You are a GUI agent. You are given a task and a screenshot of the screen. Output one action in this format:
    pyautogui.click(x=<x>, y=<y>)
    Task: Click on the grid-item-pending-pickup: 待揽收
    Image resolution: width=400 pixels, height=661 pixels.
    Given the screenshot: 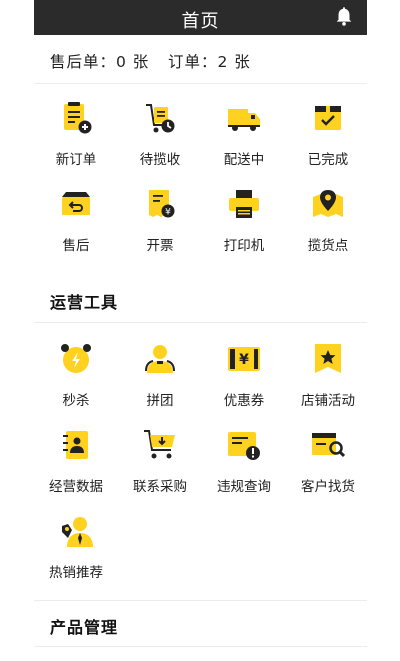 What is the action you would take?
    pyautogui.click(x=160, y=141)
    